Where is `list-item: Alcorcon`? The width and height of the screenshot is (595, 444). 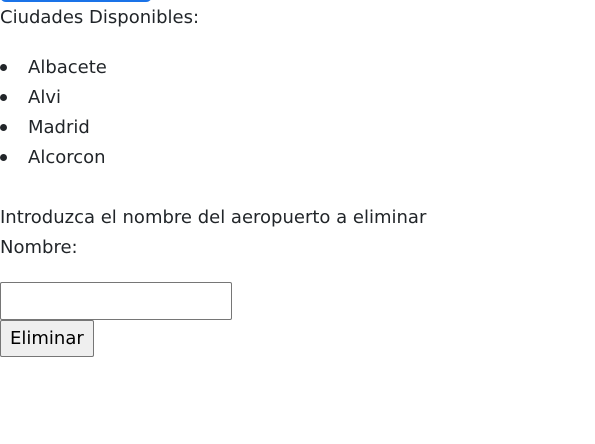
list-item: Alcorcon is located at coordinates (53, 161).